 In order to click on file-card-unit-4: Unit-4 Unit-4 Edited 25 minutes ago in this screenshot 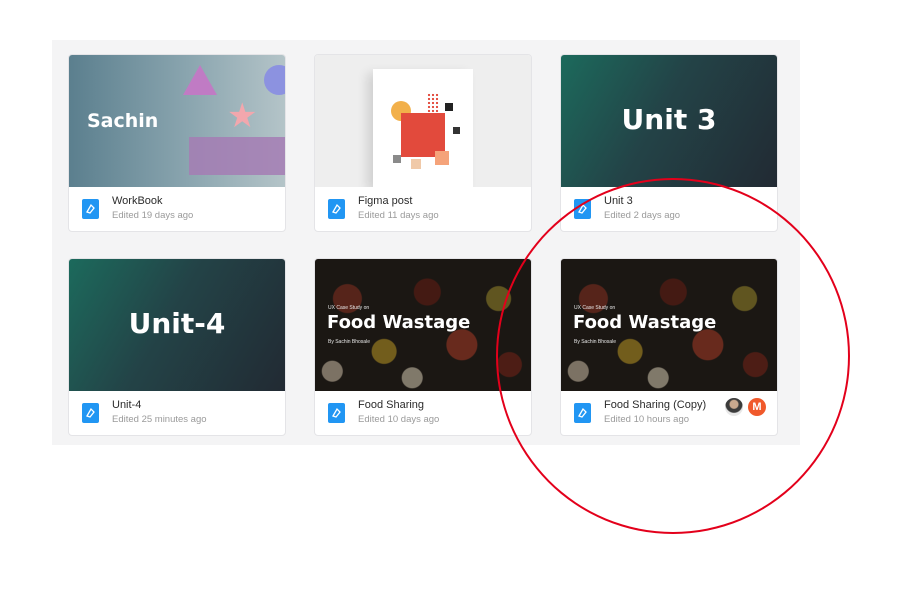, I will do `click(177, 347)`.